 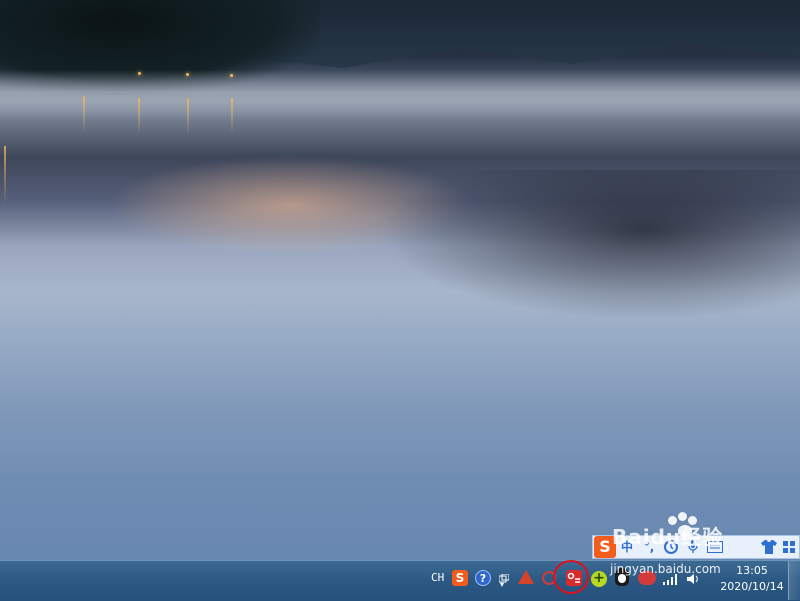 What do you see at coordinates (686, 526) in the screenshot?
I see `baidu-paw-logo` at bounding box center [686, 526].